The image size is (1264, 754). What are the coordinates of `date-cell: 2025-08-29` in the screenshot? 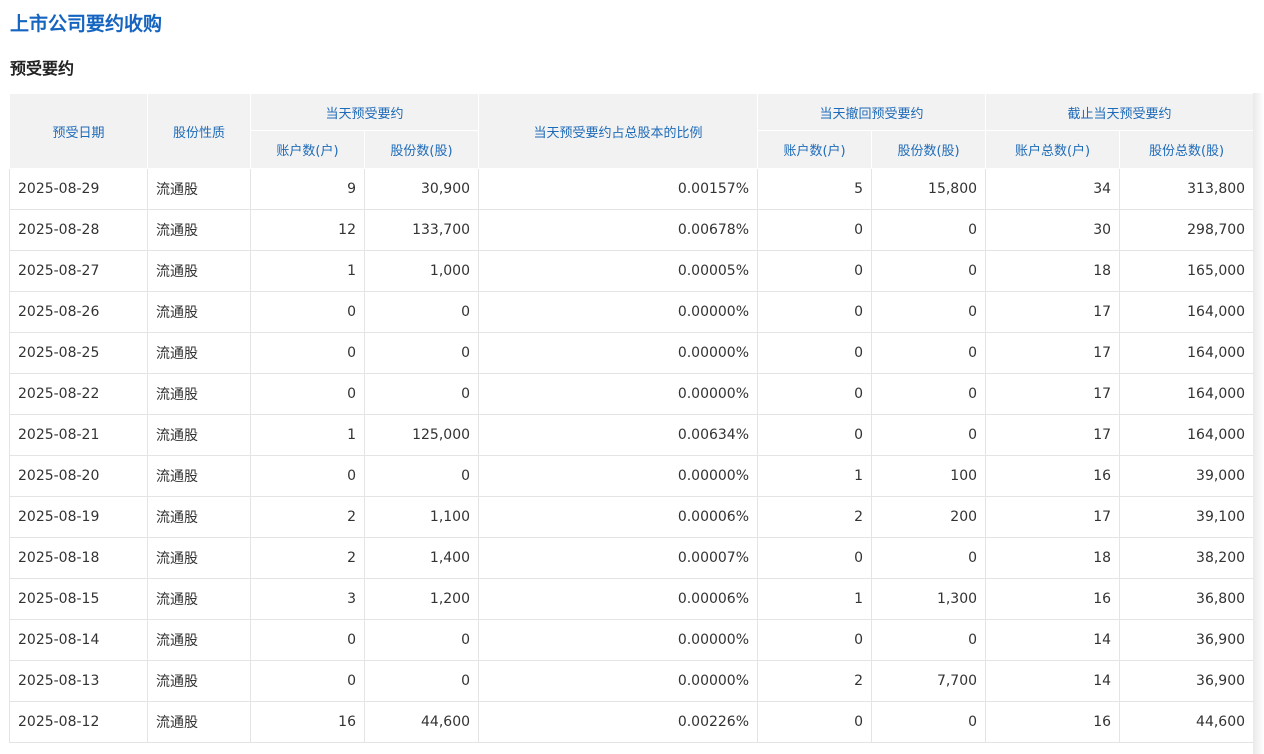 It's located at (78, 189).